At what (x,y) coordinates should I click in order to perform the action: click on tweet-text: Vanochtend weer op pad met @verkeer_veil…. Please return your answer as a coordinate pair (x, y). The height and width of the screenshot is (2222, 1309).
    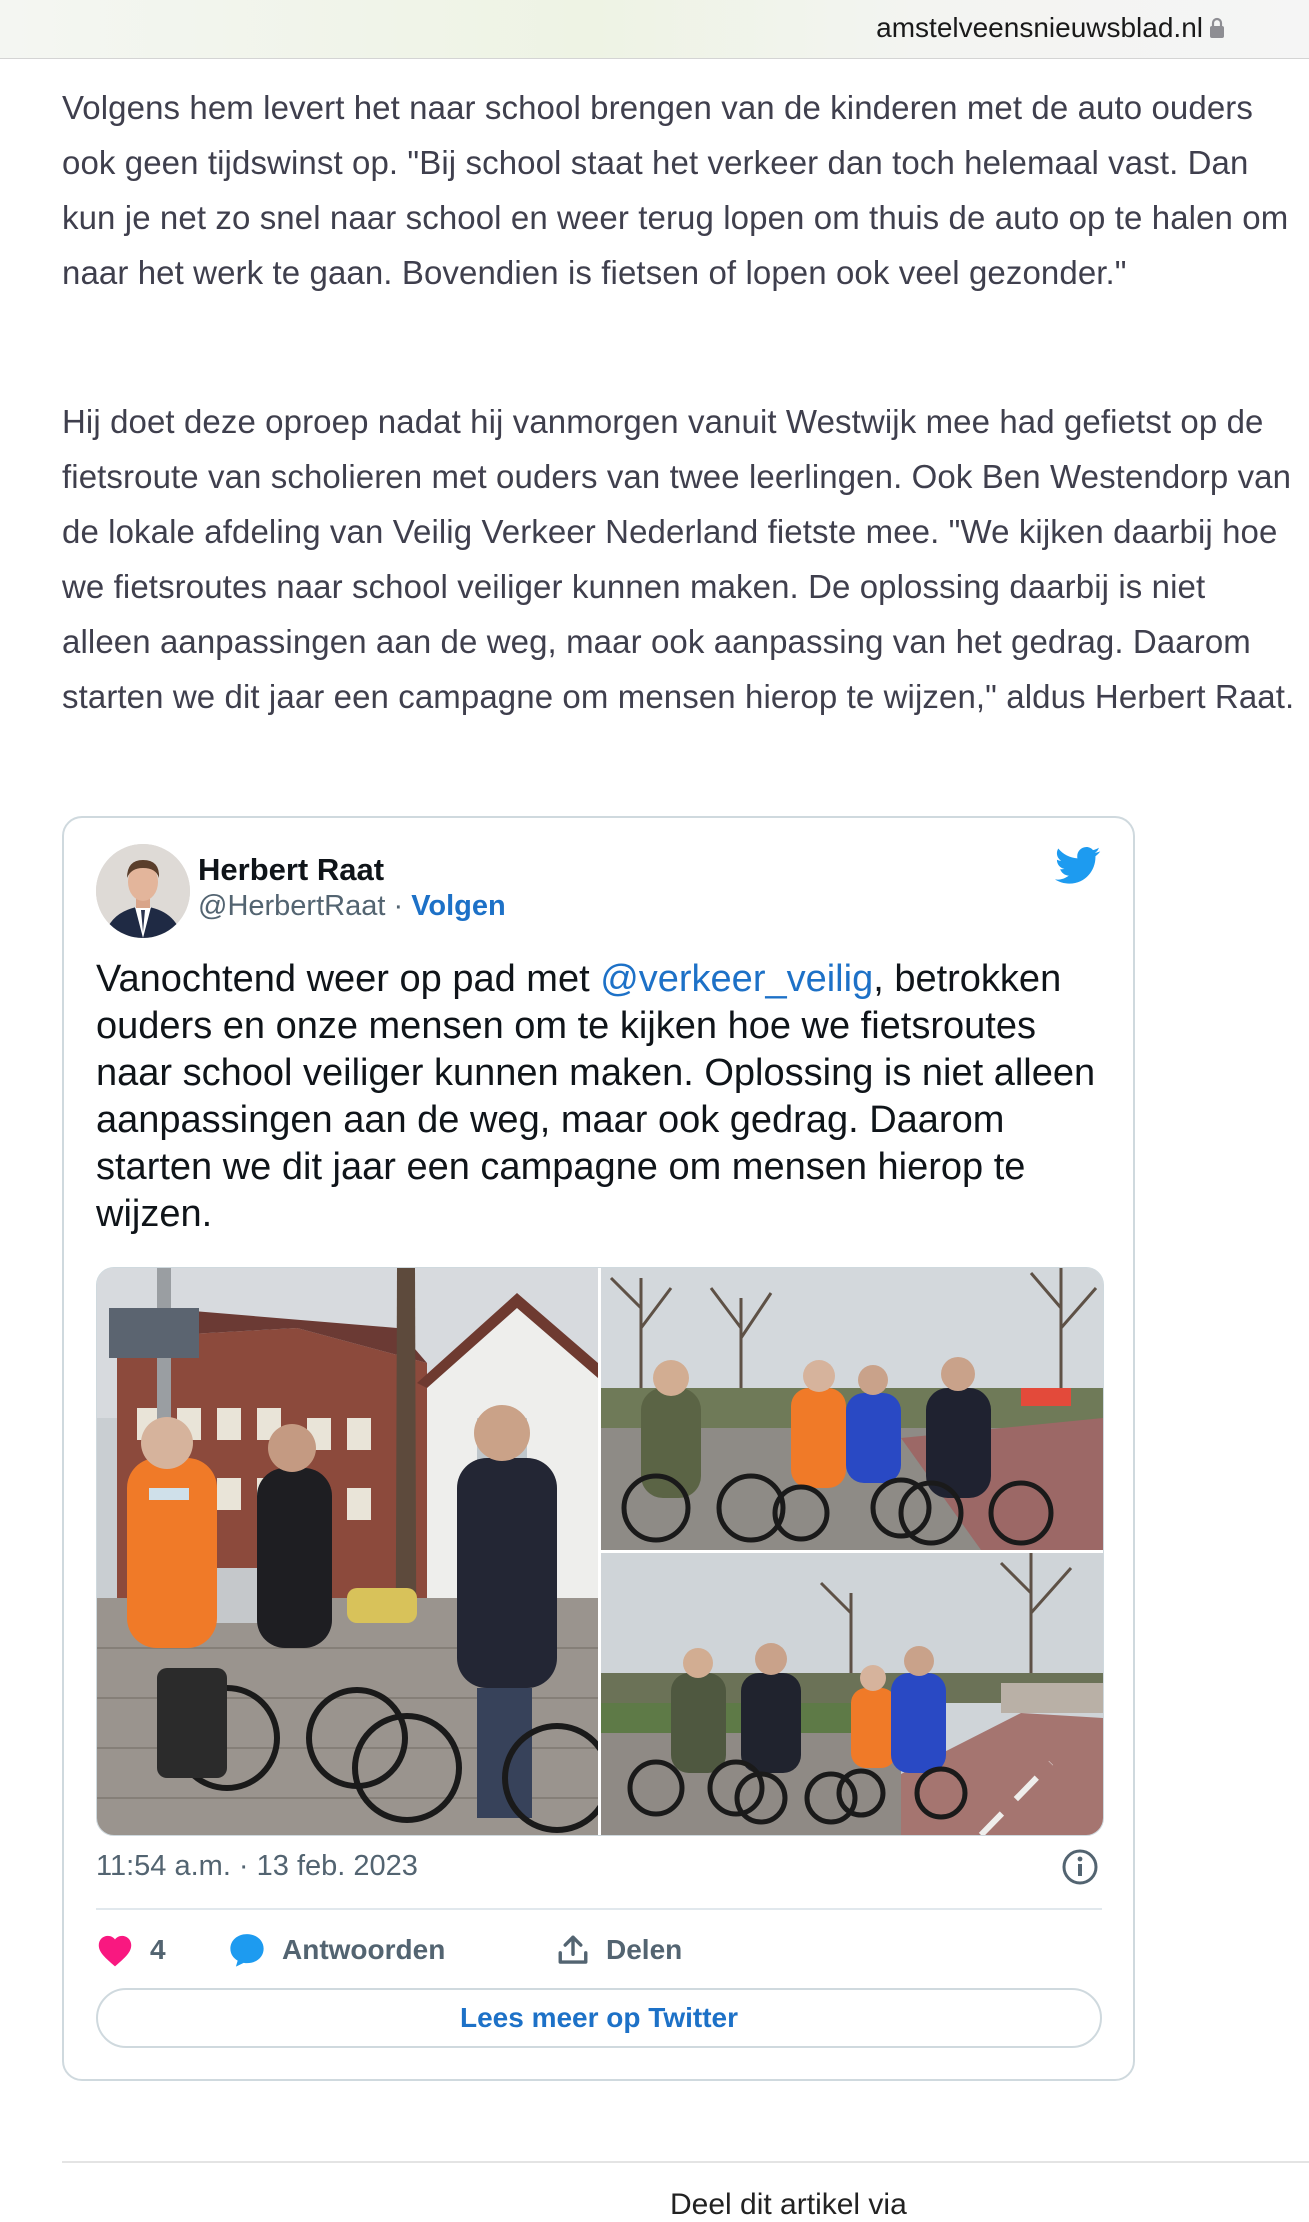
    Looking at the image, I should click on (601, 1097).